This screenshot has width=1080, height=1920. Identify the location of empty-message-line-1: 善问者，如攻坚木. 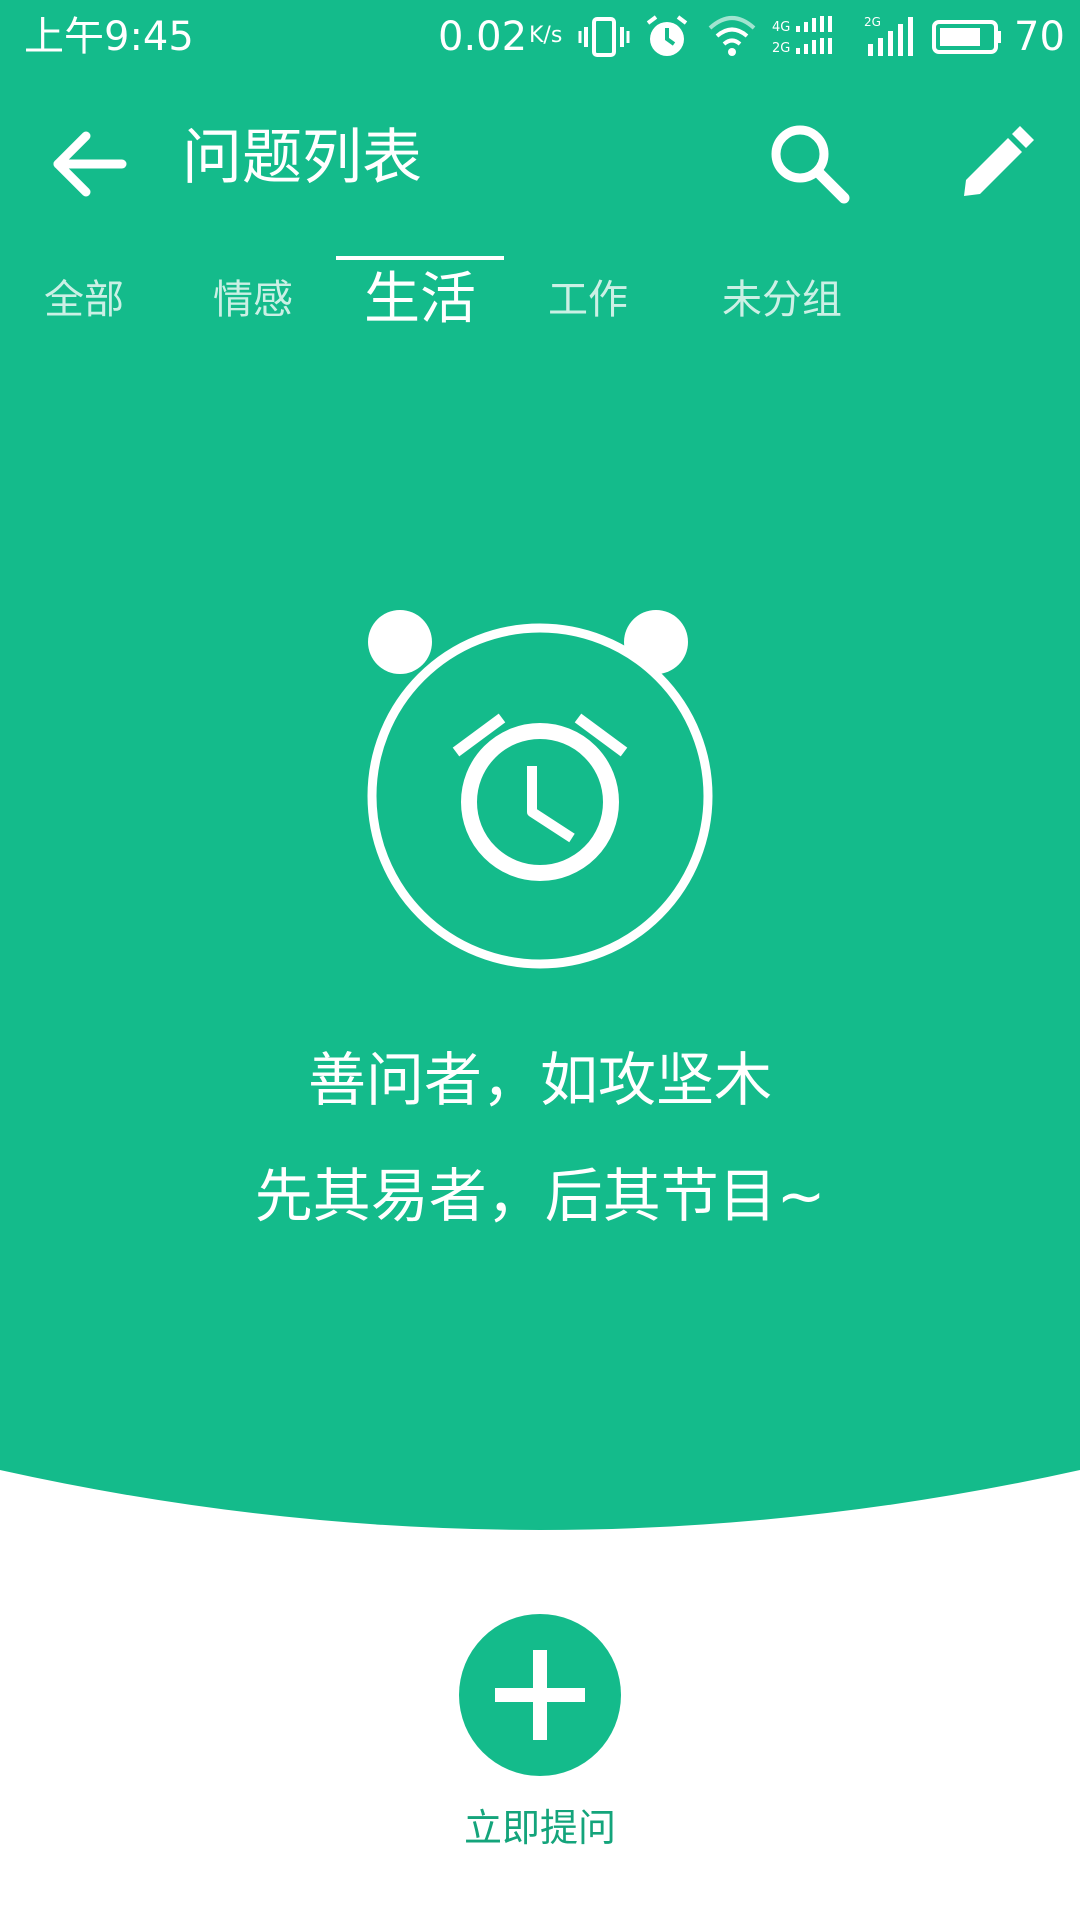
(539, 1080).